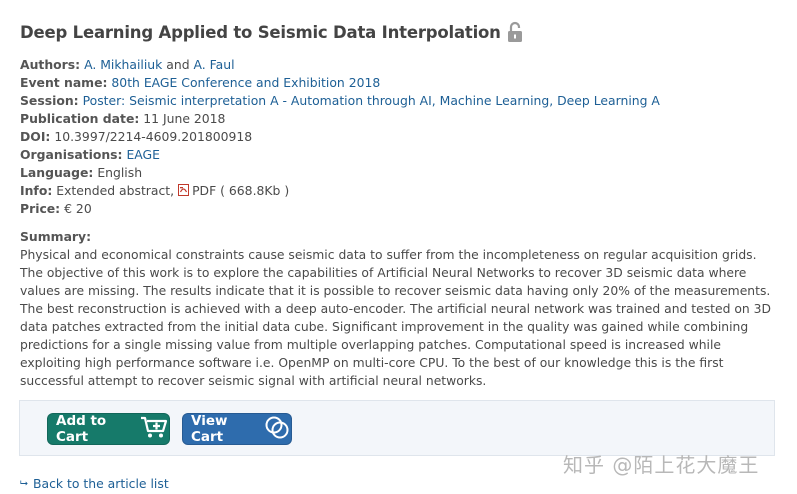 The height and width of the screenshot is (494, 797). What do you see at coordinates (209, 429) in the screenshot?
I see `view-cart-label: View Cart` at bounding box center [209, 429].